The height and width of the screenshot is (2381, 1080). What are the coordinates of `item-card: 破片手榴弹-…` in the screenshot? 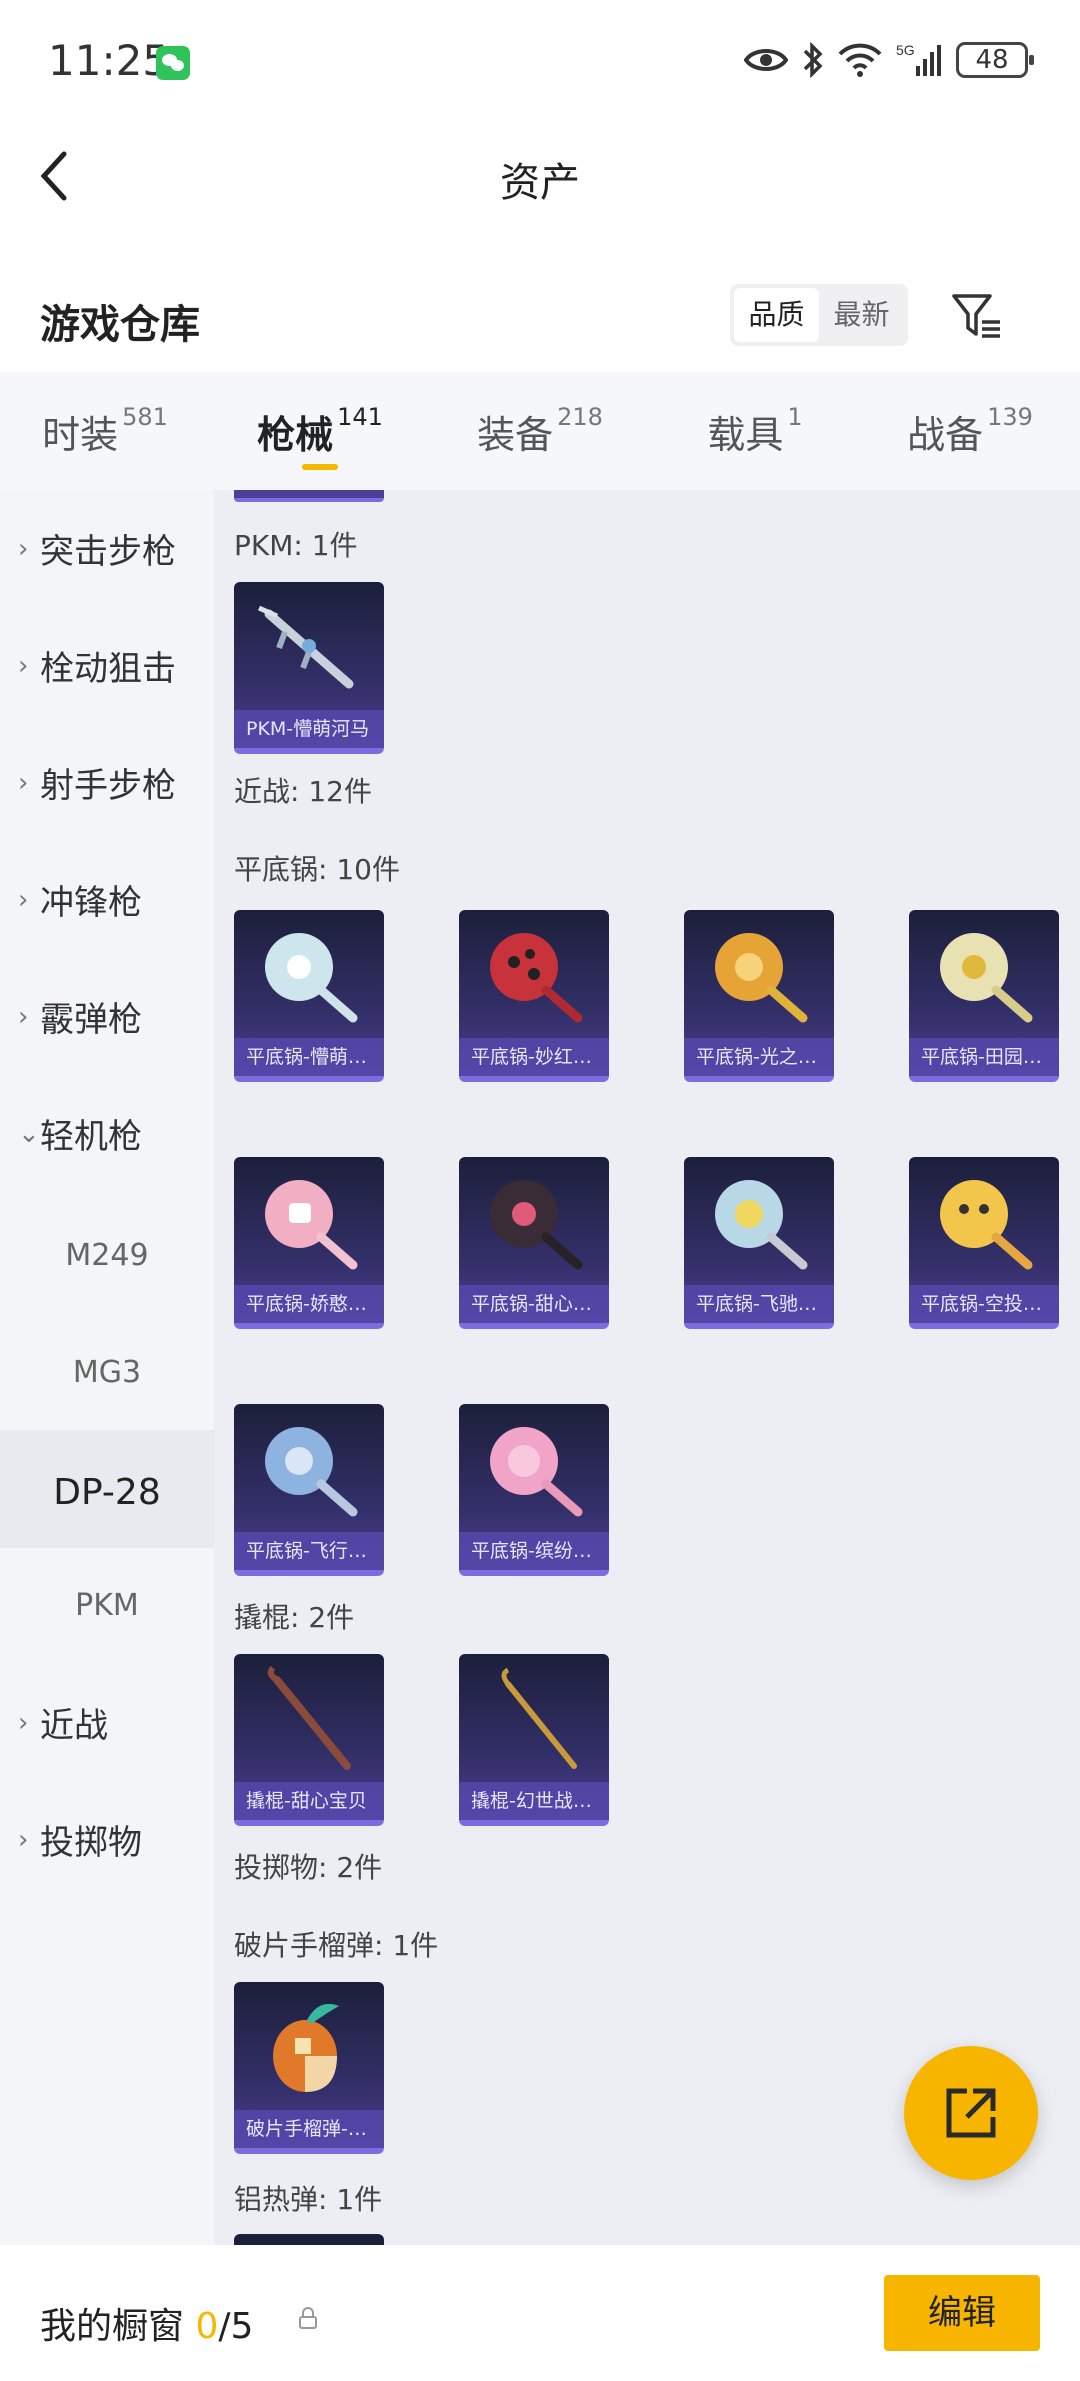 It's located at (309, 2068).